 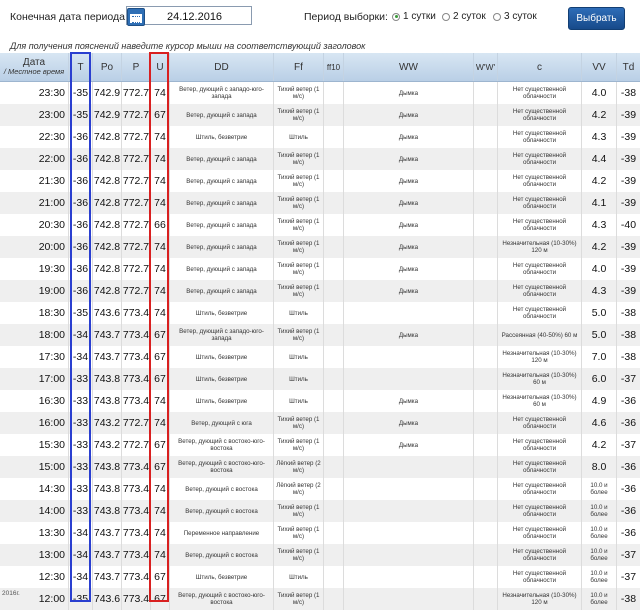 I want to click on header-t: T, so click(x=80, y=67).